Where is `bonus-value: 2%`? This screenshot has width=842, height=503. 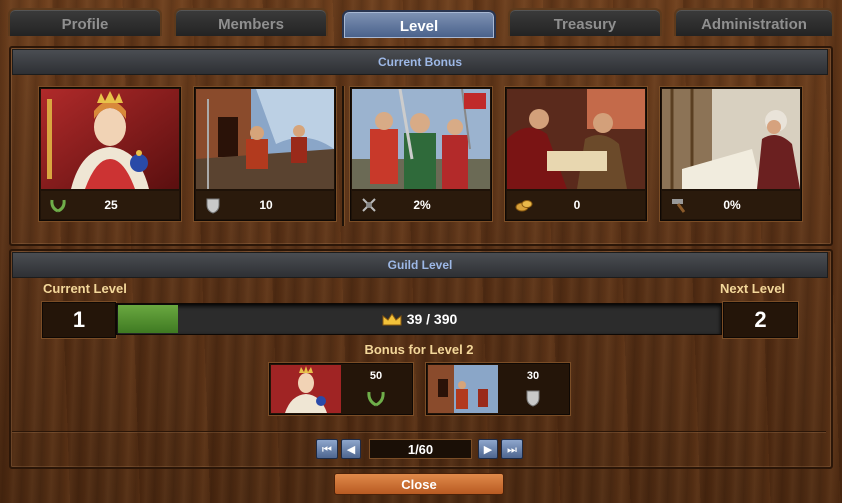 bonus-value: 2% is located at coordinates (422, 205).